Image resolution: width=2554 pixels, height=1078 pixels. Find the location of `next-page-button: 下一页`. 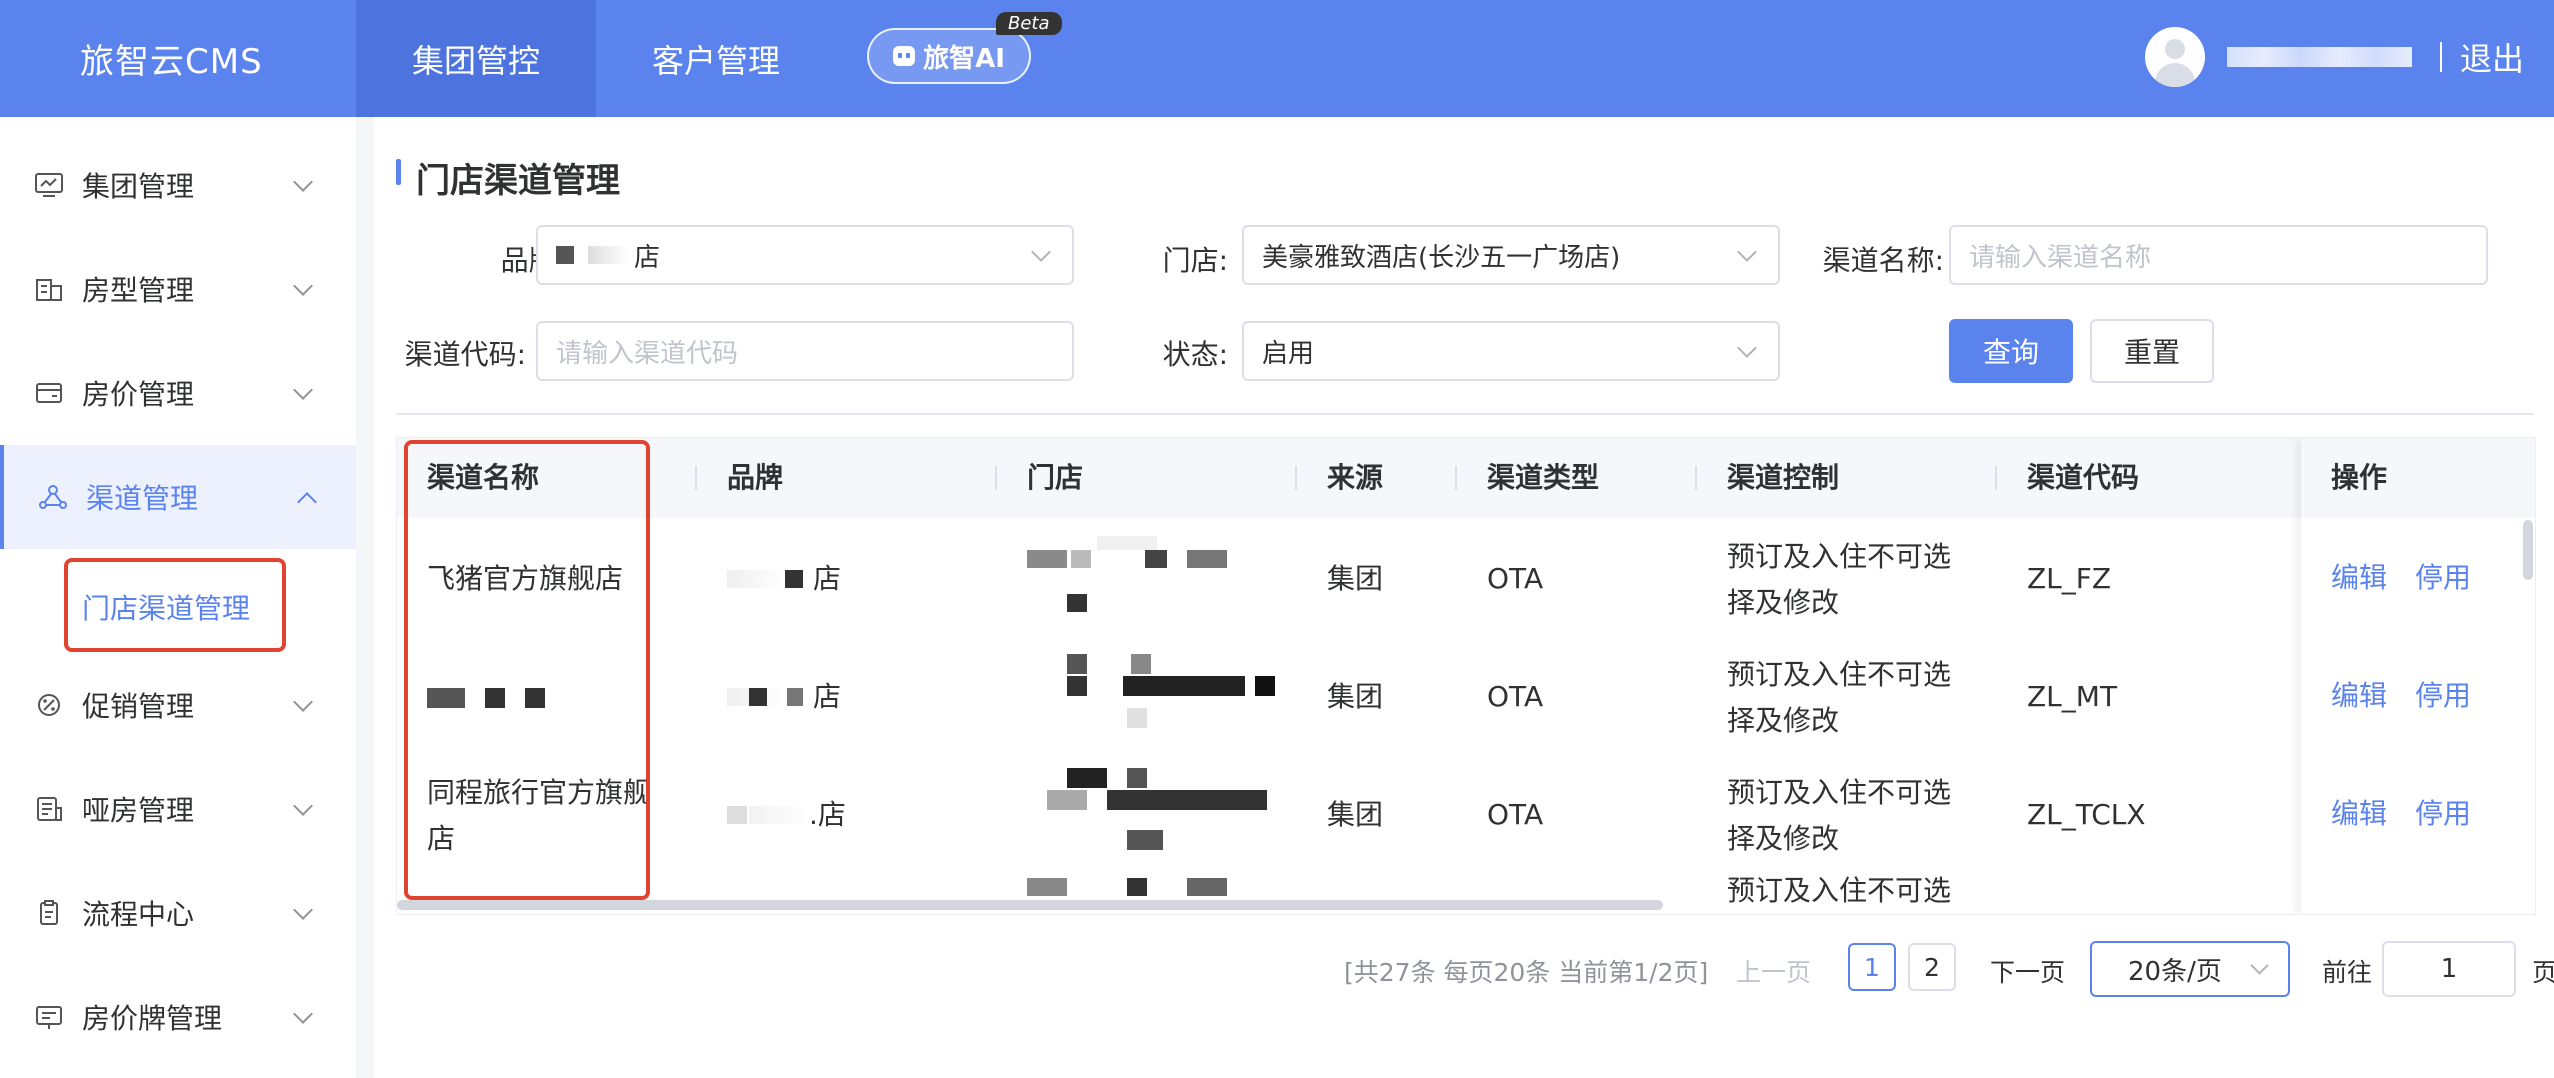

next-page-button: 下一页 is located at coordinates (2027, 971).